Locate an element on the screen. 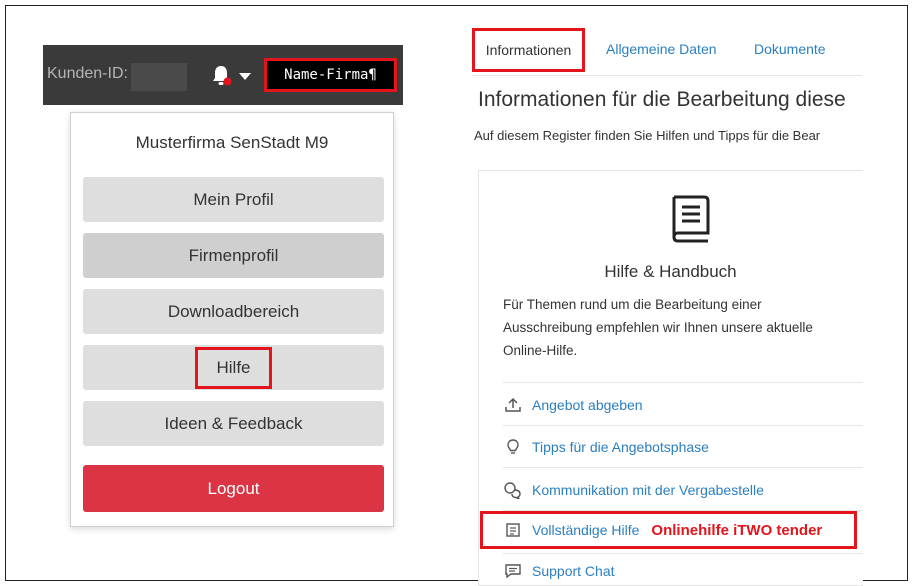 The width and height of the screenshot is (913, 586). book-icon is located at coordinates (691, 219).